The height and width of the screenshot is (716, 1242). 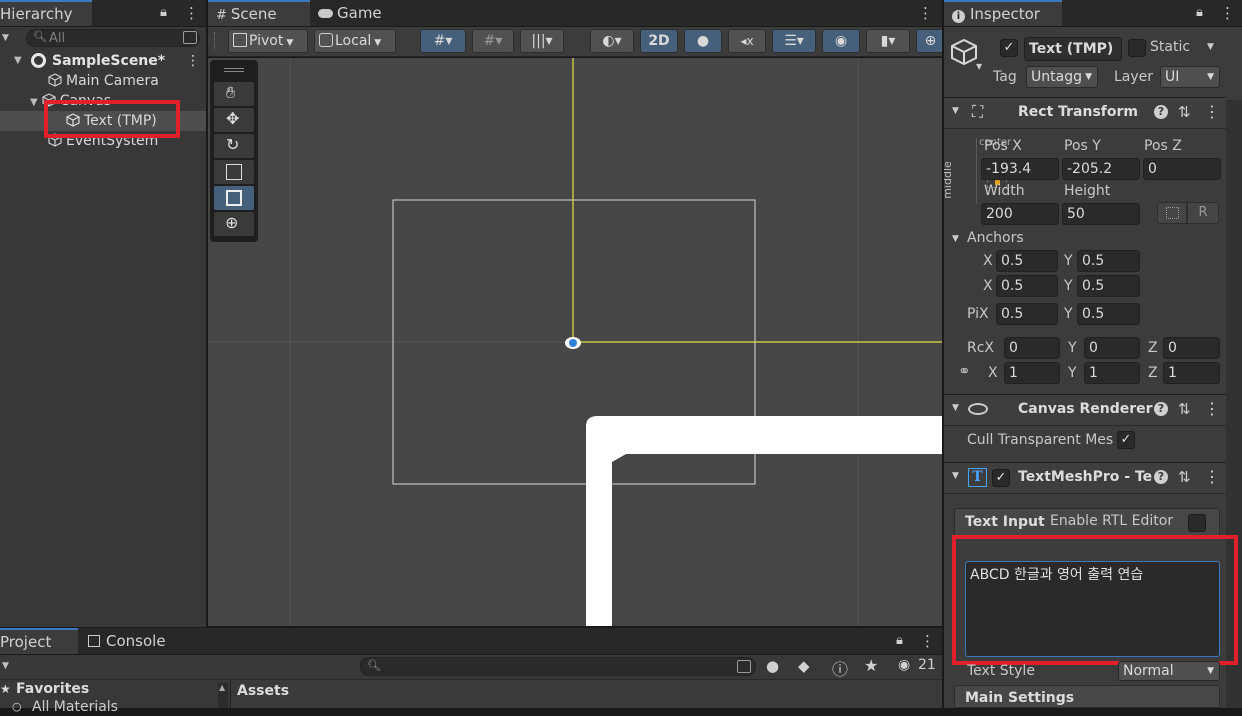 I want to click on anchors-foldout-icon: ▼, so click(x=955, y=239).